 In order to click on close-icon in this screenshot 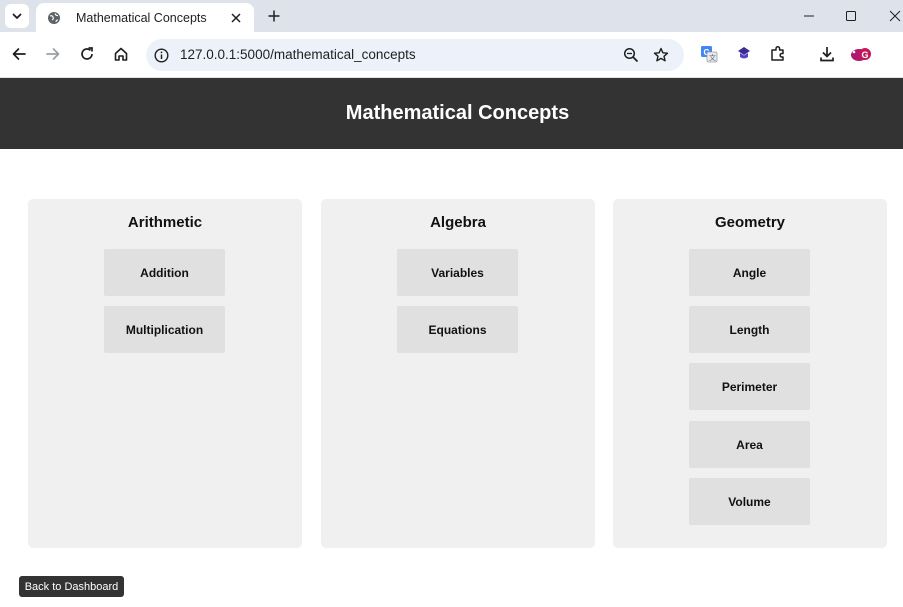, I will do `click(236, 18)`.